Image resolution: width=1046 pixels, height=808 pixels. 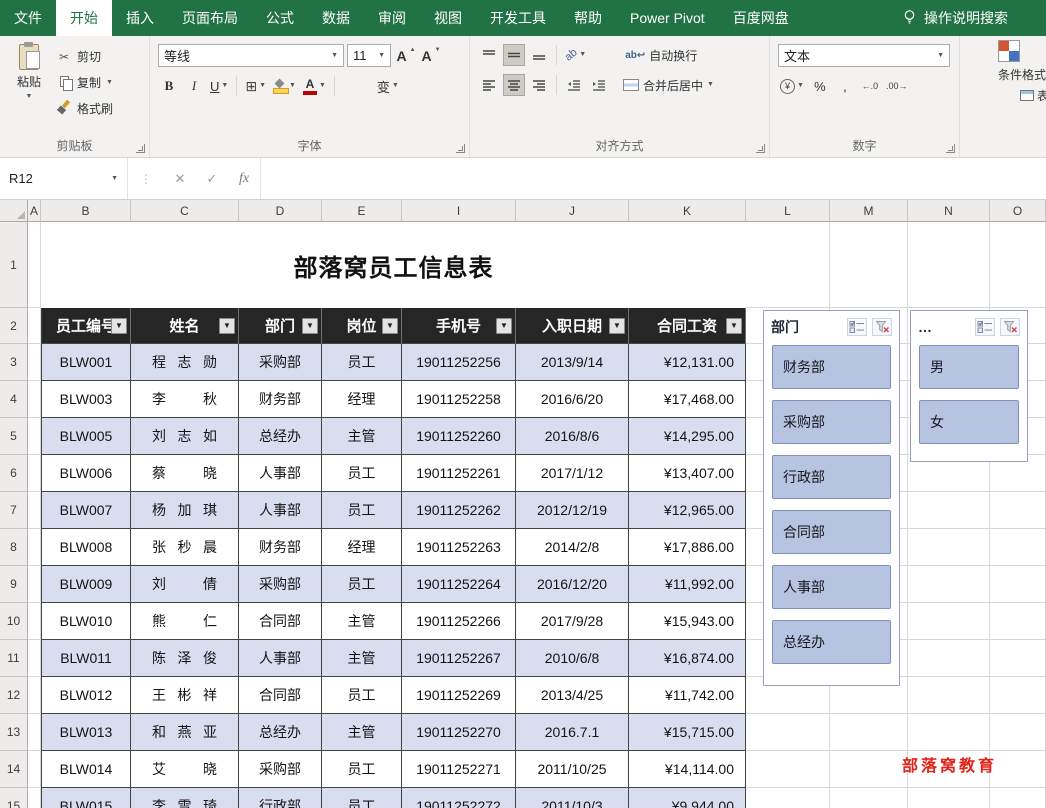 What do you see at coordinates (84, 56) in the screenshot?
I see `cut-button: ✂ 剪切` at bounding box center [84, 56].